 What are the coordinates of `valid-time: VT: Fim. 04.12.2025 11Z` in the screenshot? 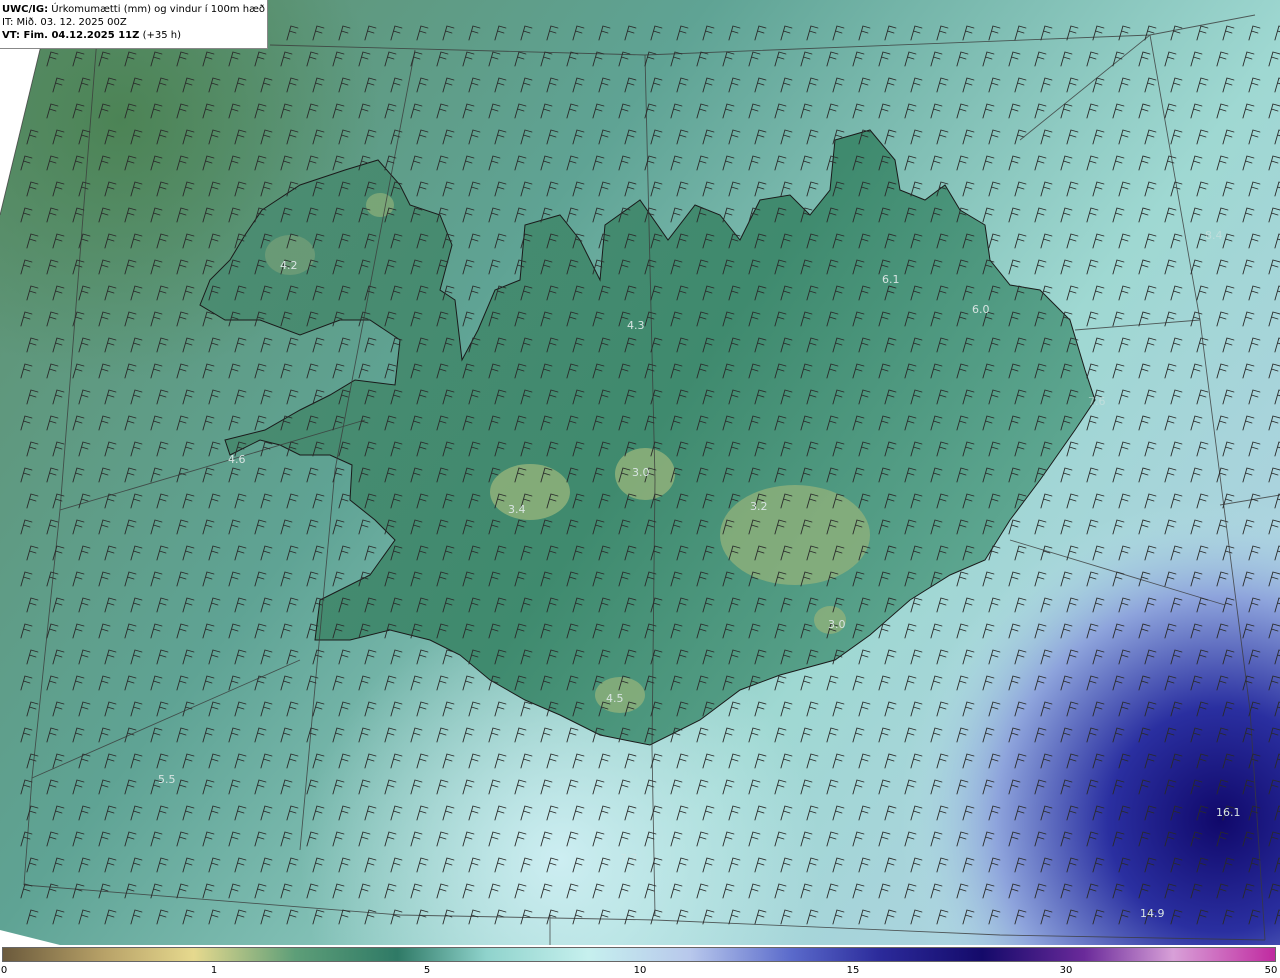 It's located at (71, 35).